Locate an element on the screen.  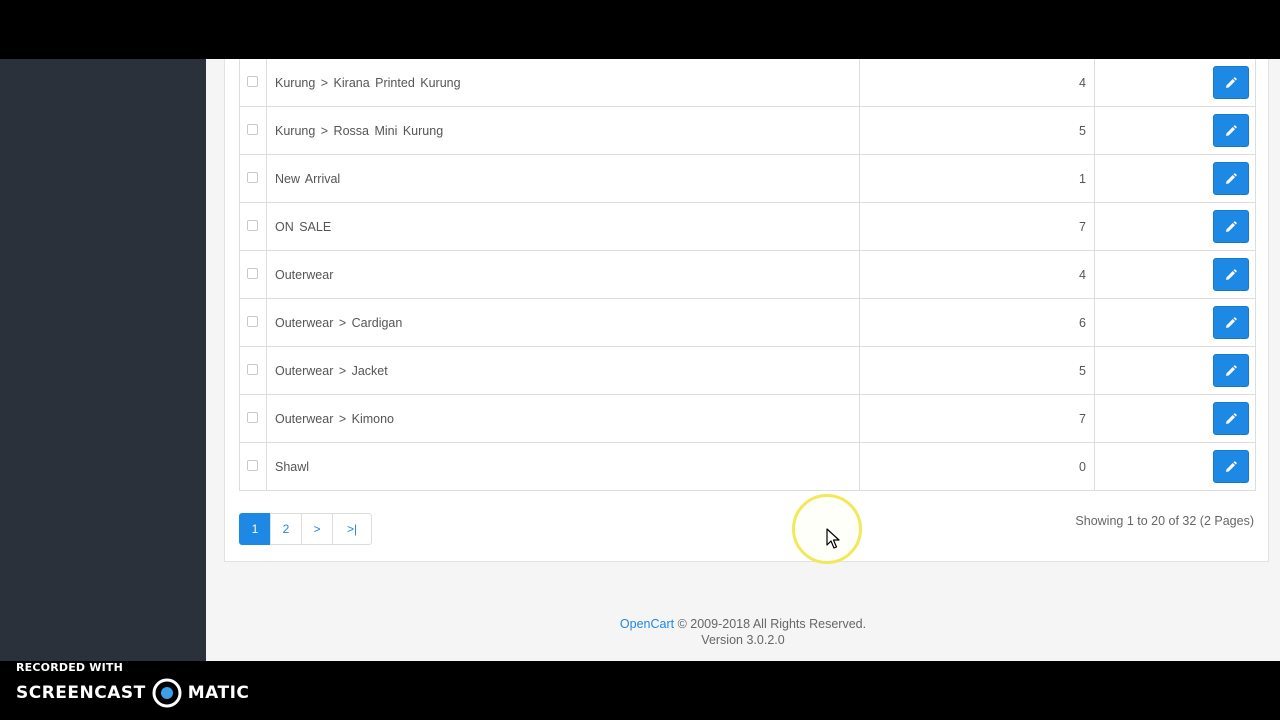
results-summary: Showing 1 to 20 of 32 (2 Pages) is located at coordinates (1164, 521).